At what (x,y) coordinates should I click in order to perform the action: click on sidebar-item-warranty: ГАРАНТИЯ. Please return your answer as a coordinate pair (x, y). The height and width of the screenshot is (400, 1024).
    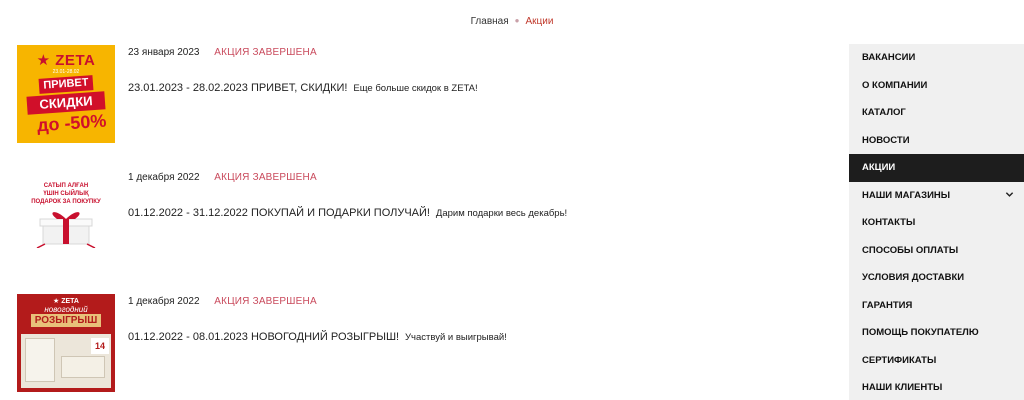
    Looking at the image, I should click on (936, 306).